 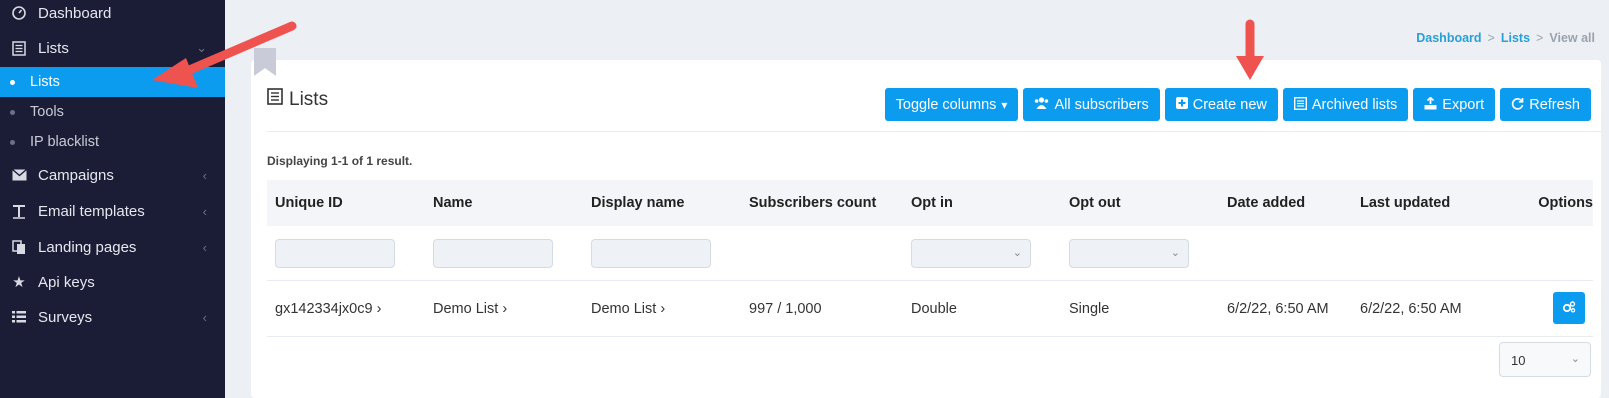 I want to click on sidebar-item-label: Api keys, so click(x=66, y=282).